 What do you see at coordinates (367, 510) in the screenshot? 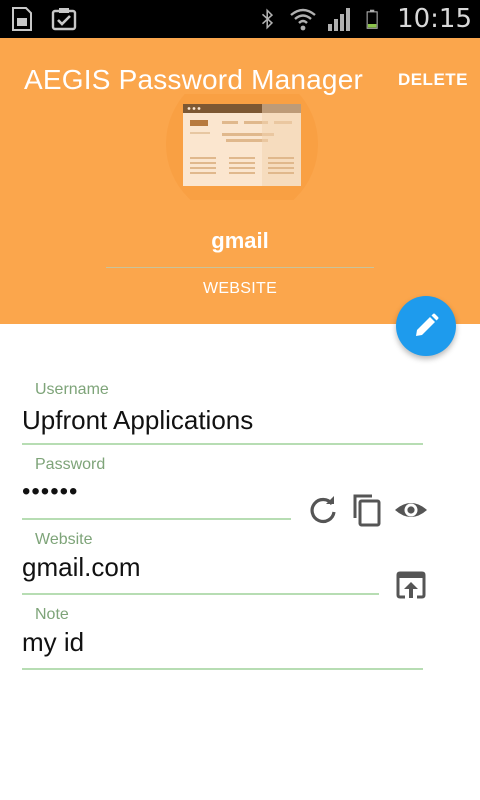
I see `copy-icon` at bounding box center [367, 510].